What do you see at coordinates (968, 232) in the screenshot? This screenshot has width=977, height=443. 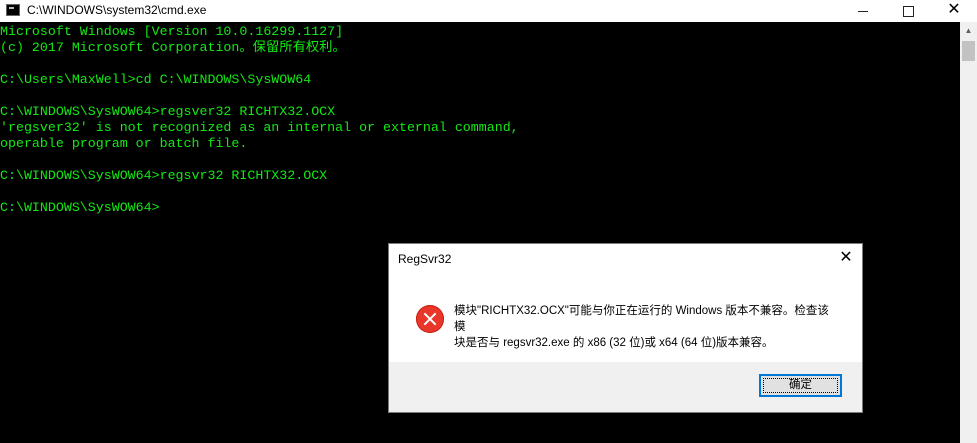 I see `vertical-scrollbar: ▲` at bounding box center [968, 232].